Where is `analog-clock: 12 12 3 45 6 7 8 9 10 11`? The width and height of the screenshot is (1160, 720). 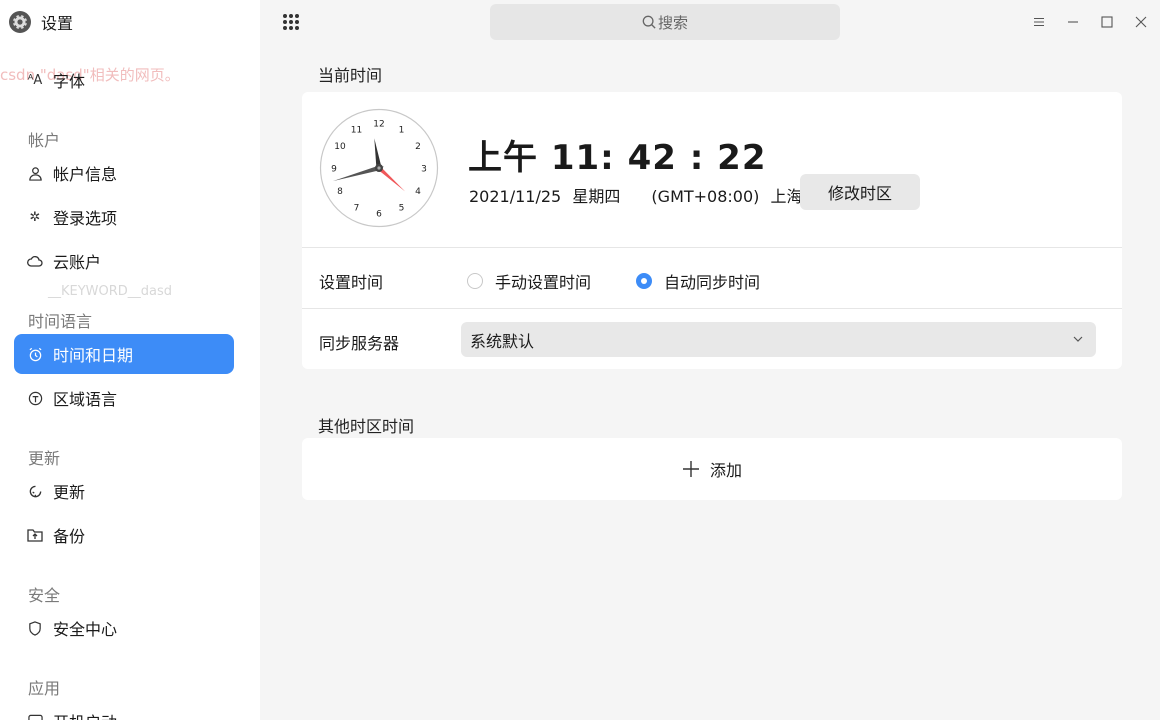 analog-clock: 12 12 3 45 6 7 8 9 10 11 is located at coordinates (379, 168).